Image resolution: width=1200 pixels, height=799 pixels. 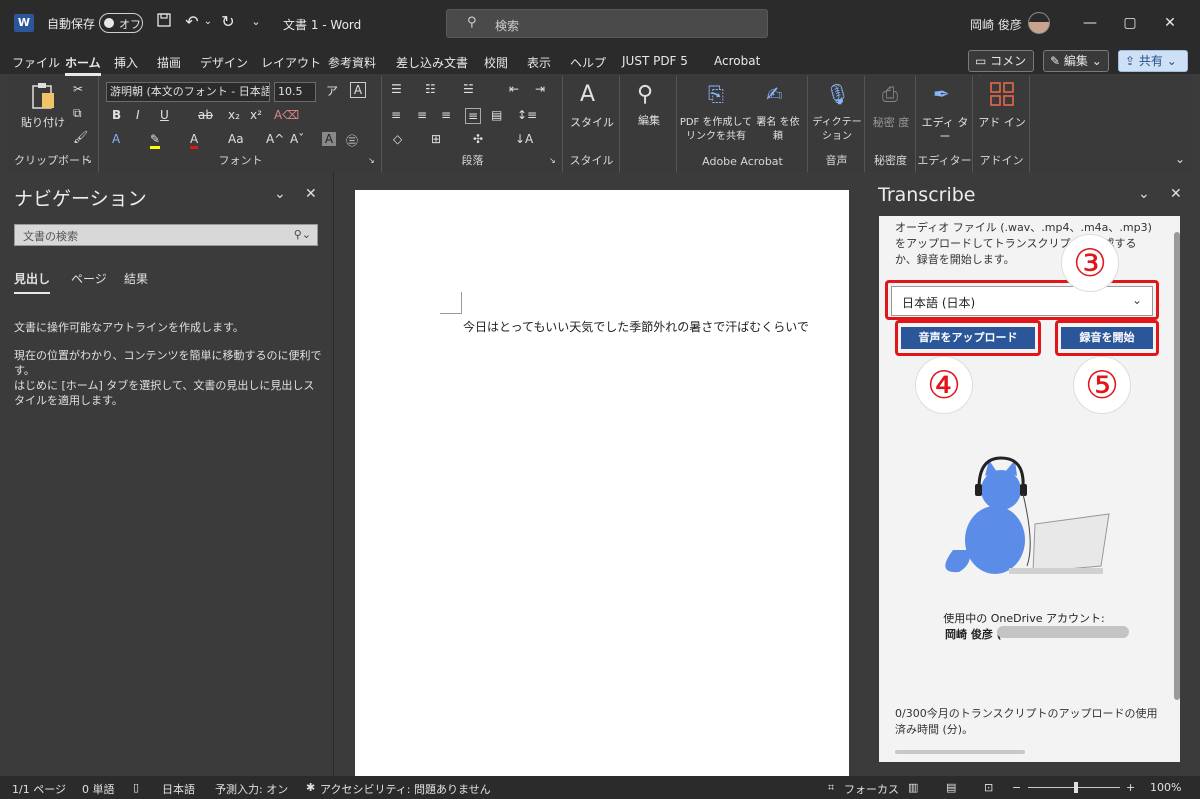 I want to click on tab-mailings: 差し込み文書, so click(x=432, y=62).